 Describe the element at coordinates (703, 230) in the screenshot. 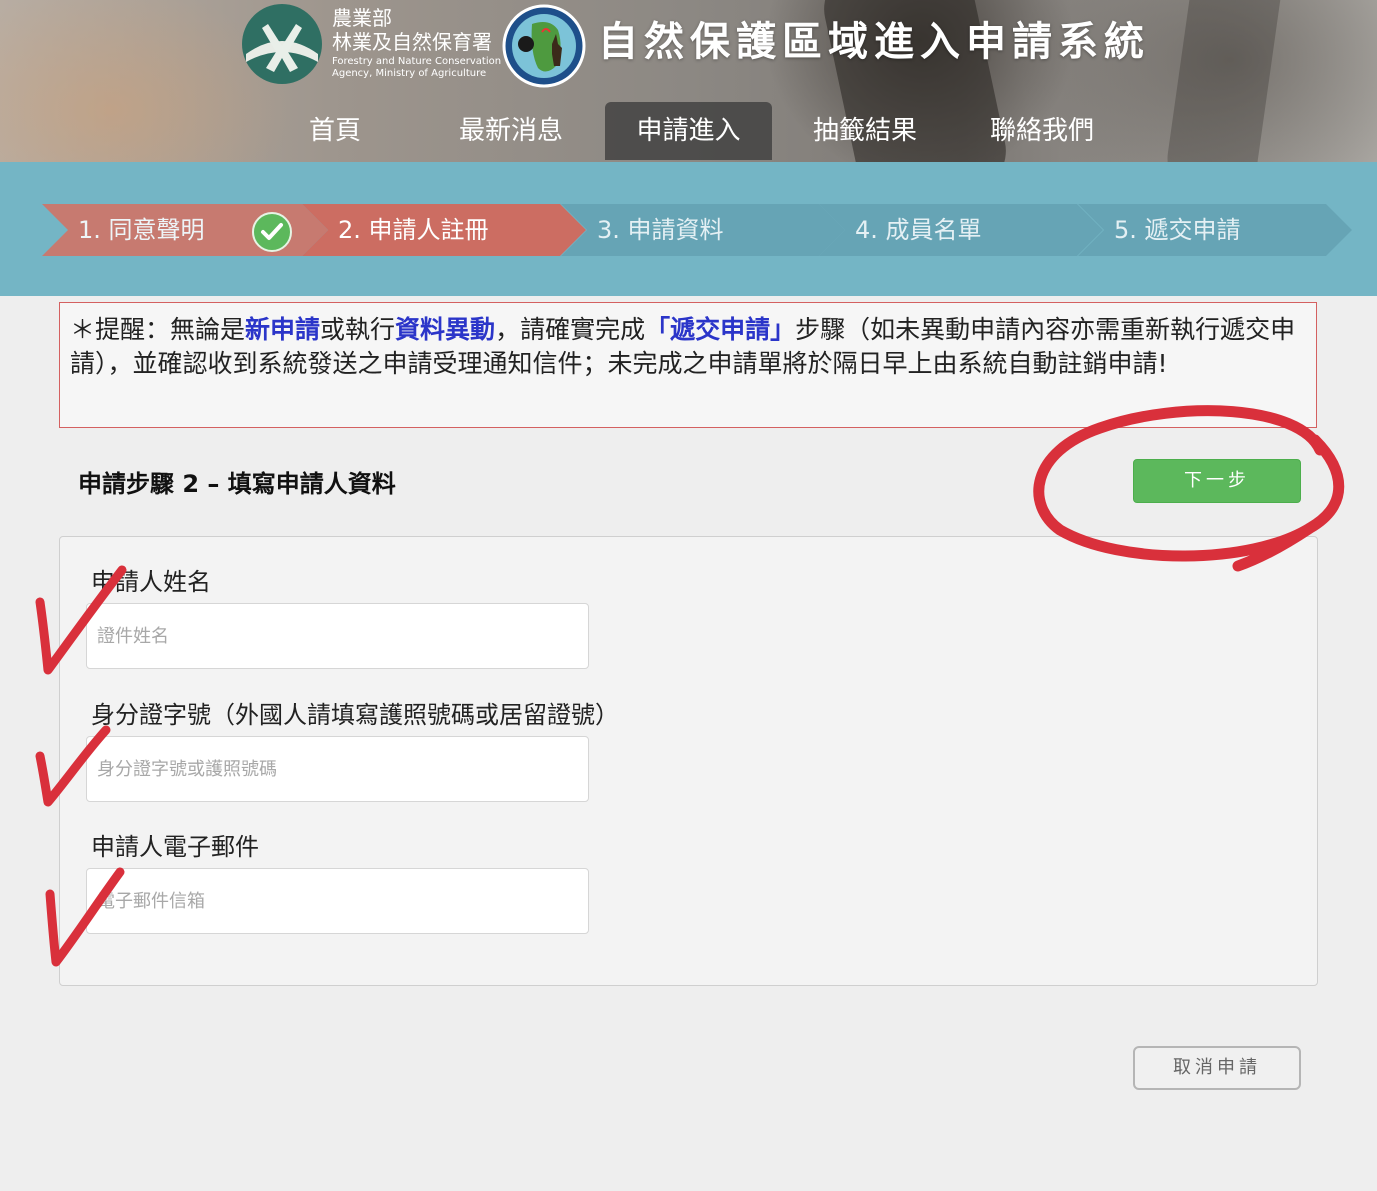

I see `step-3-application-data: 3. 申請資料` at that location.